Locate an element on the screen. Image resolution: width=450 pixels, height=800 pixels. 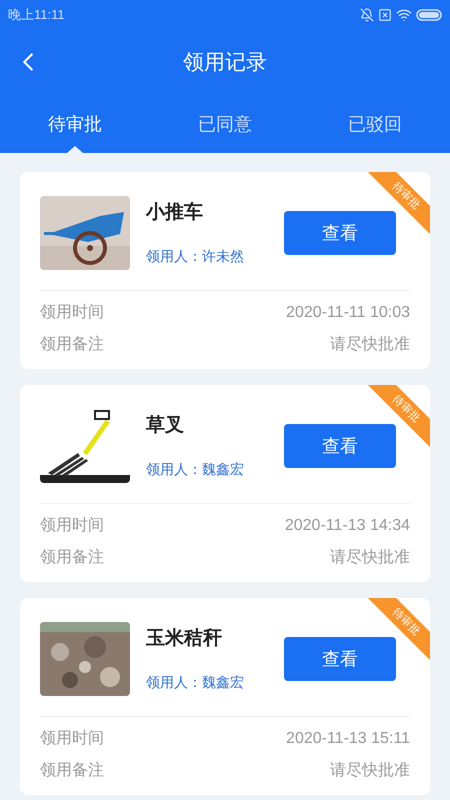
tab: 待审批 is located at coordinates (75, 124).